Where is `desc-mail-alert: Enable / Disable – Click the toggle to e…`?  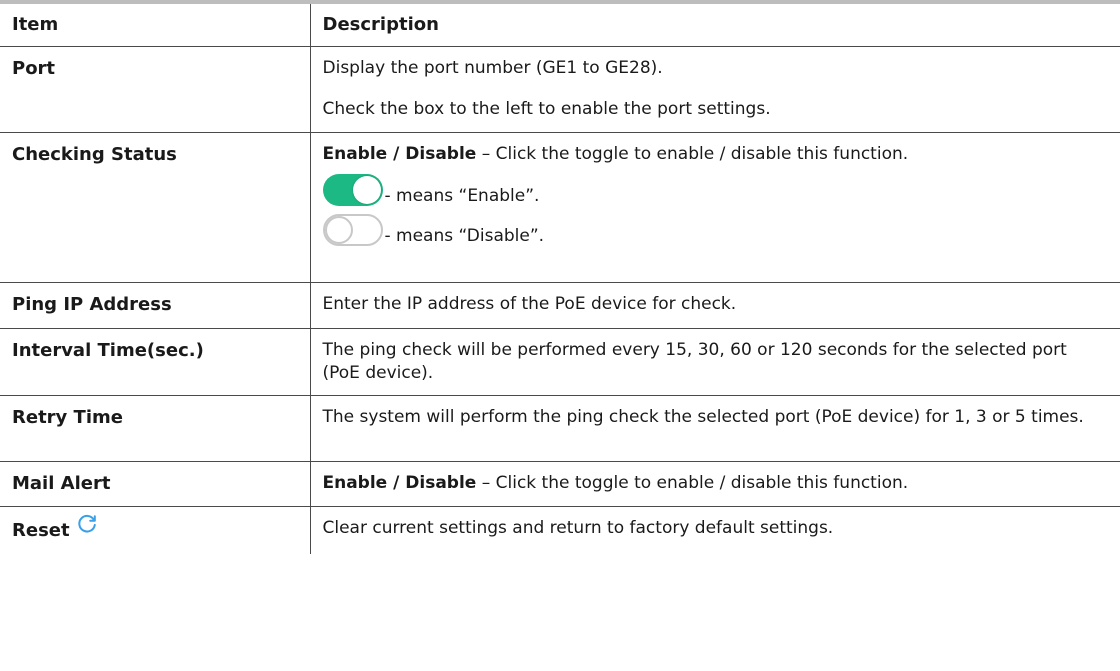
desc-mail-alert: Enable / Disable – Click the toggle to e… is located at coordinates (714, 484).